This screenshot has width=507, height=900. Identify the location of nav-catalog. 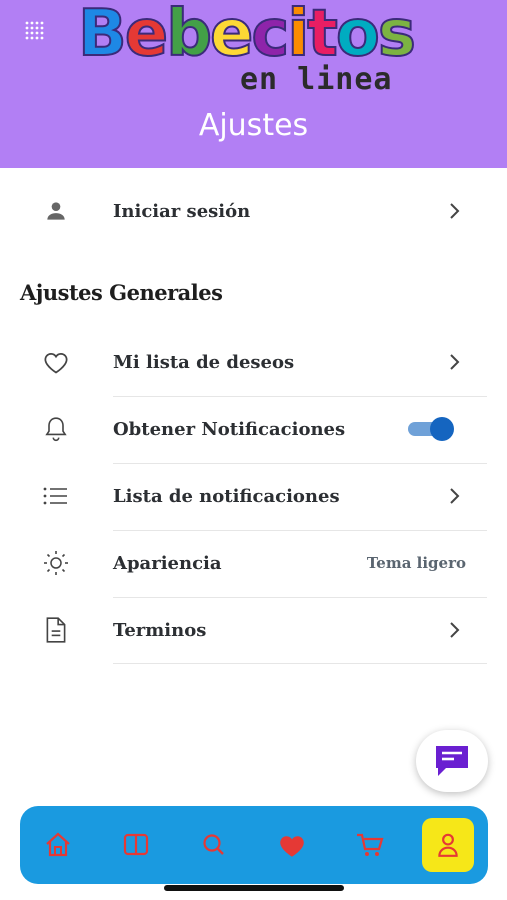
(136, 845).